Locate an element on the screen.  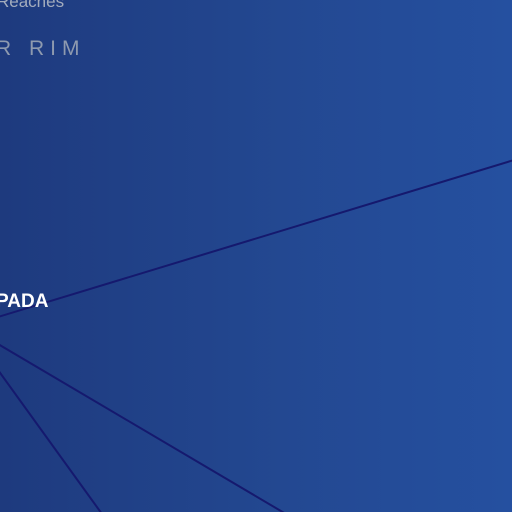
region-label-rim: R RIM is located at coordinates (43, 48).